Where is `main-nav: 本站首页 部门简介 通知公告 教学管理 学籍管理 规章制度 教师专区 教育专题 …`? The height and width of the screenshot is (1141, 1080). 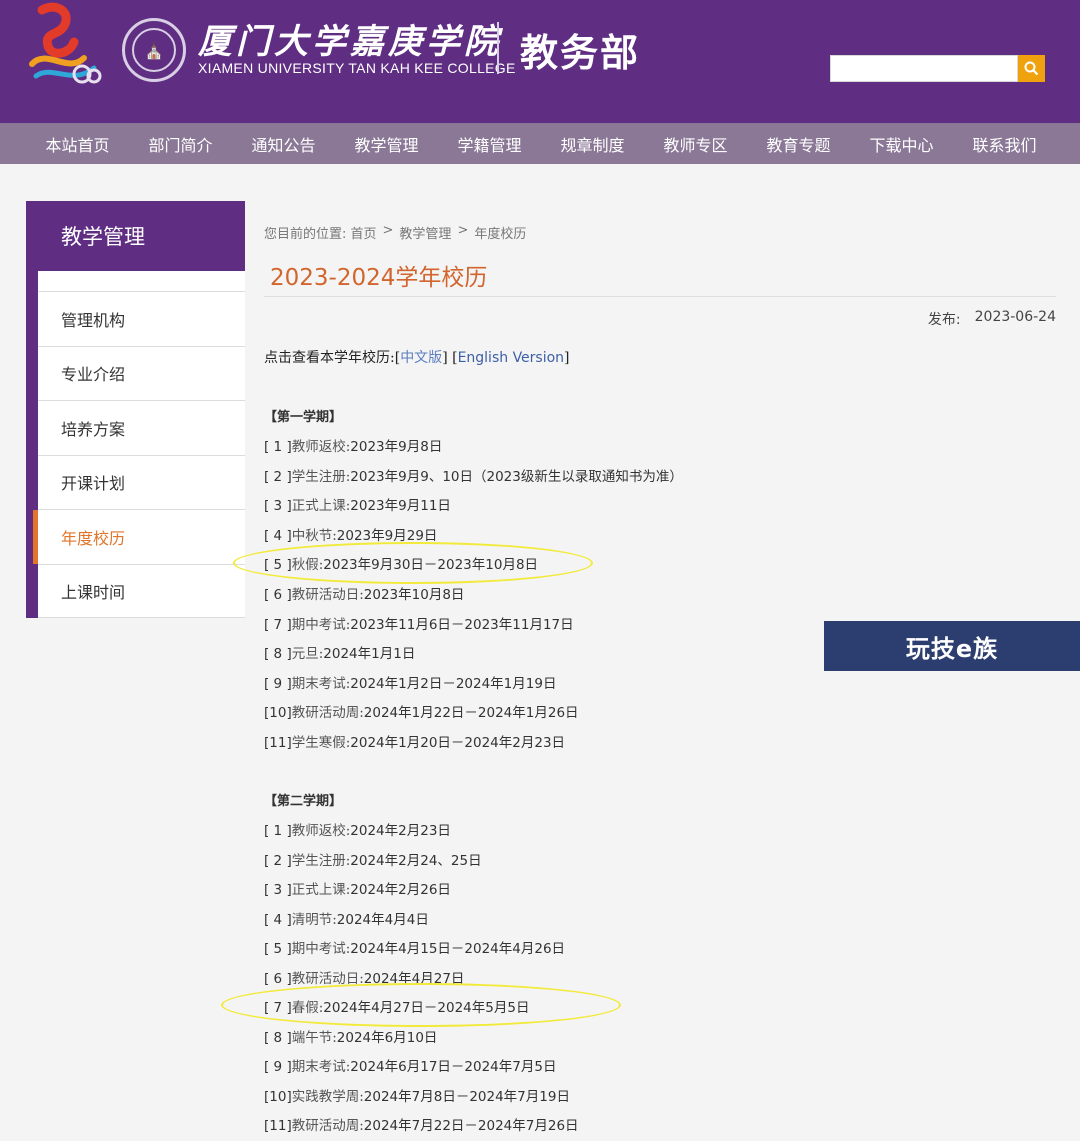
main-nav: 本站首页 部门简介 通知公告 教学管理 学籍管理 规章制度 教师专区 教育专题 … is located at coordinates (540, 143).